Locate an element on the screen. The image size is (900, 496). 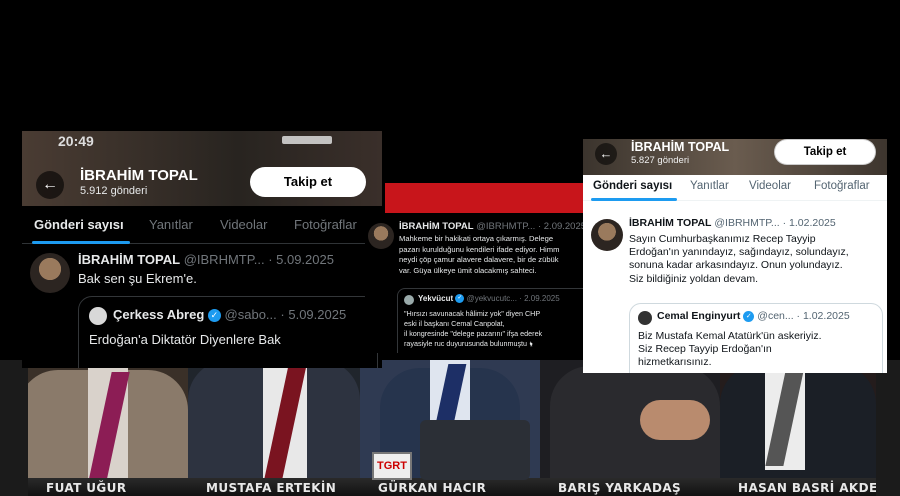
quoted-text-line: hizmetkarısınız. is located at coordinates (675, 362).